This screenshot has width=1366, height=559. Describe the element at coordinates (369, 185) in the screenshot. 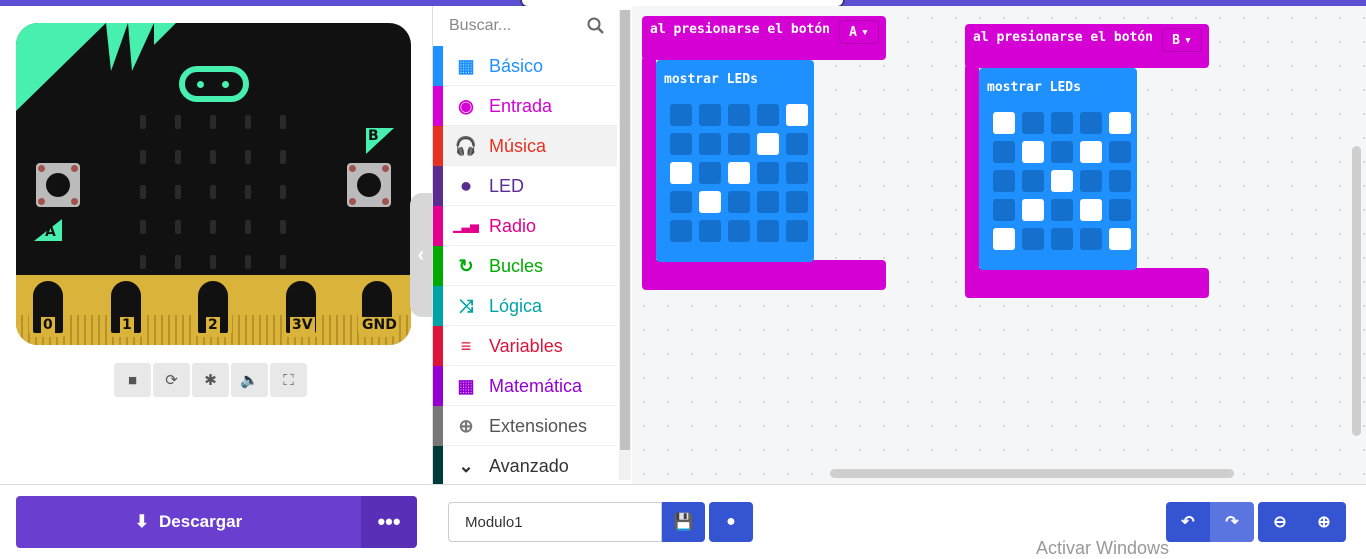

I see `button-b` at that location.